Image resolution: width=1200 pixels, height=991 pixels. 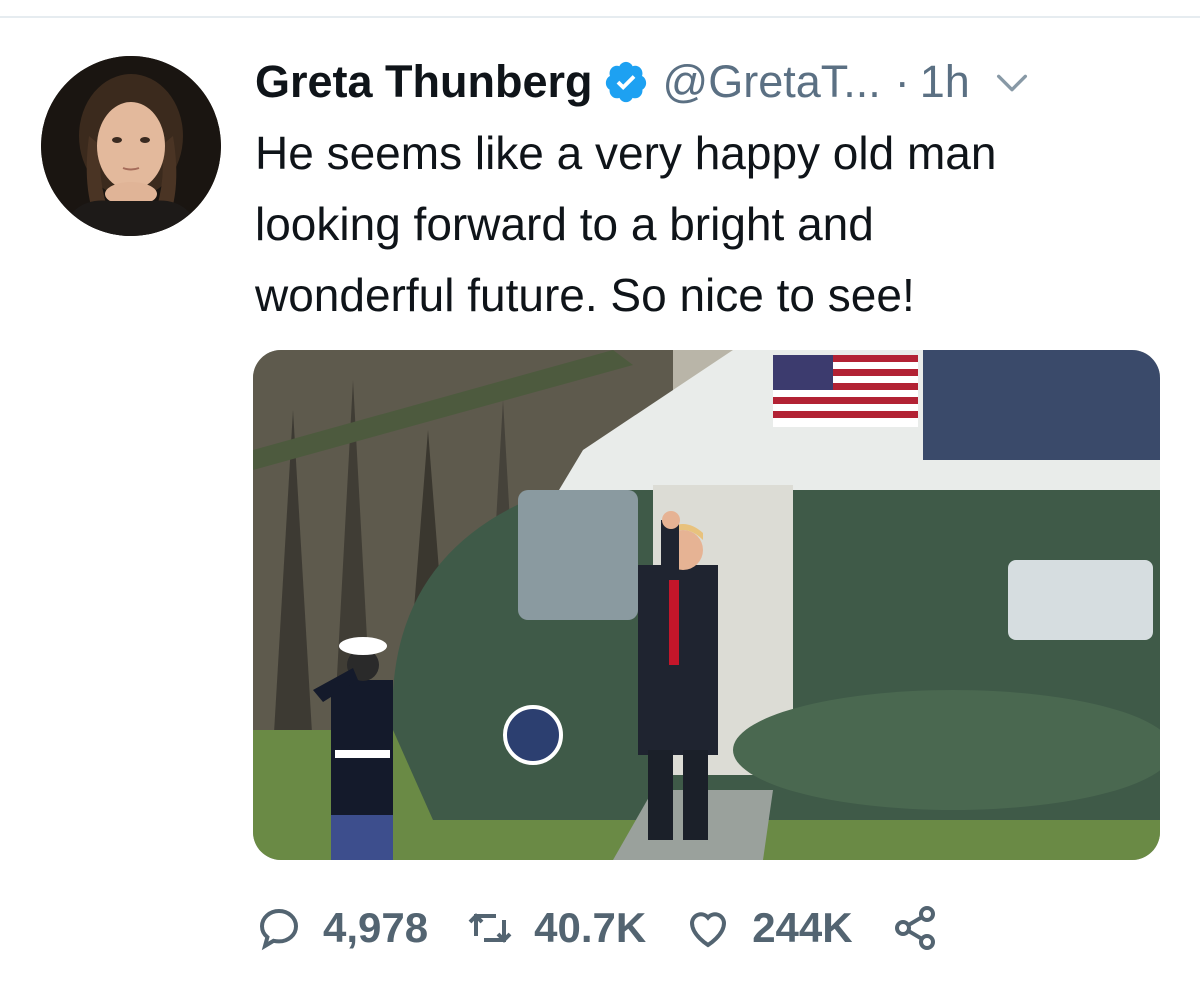 I want to click on retweet-icon, so click(x=490, y=928).